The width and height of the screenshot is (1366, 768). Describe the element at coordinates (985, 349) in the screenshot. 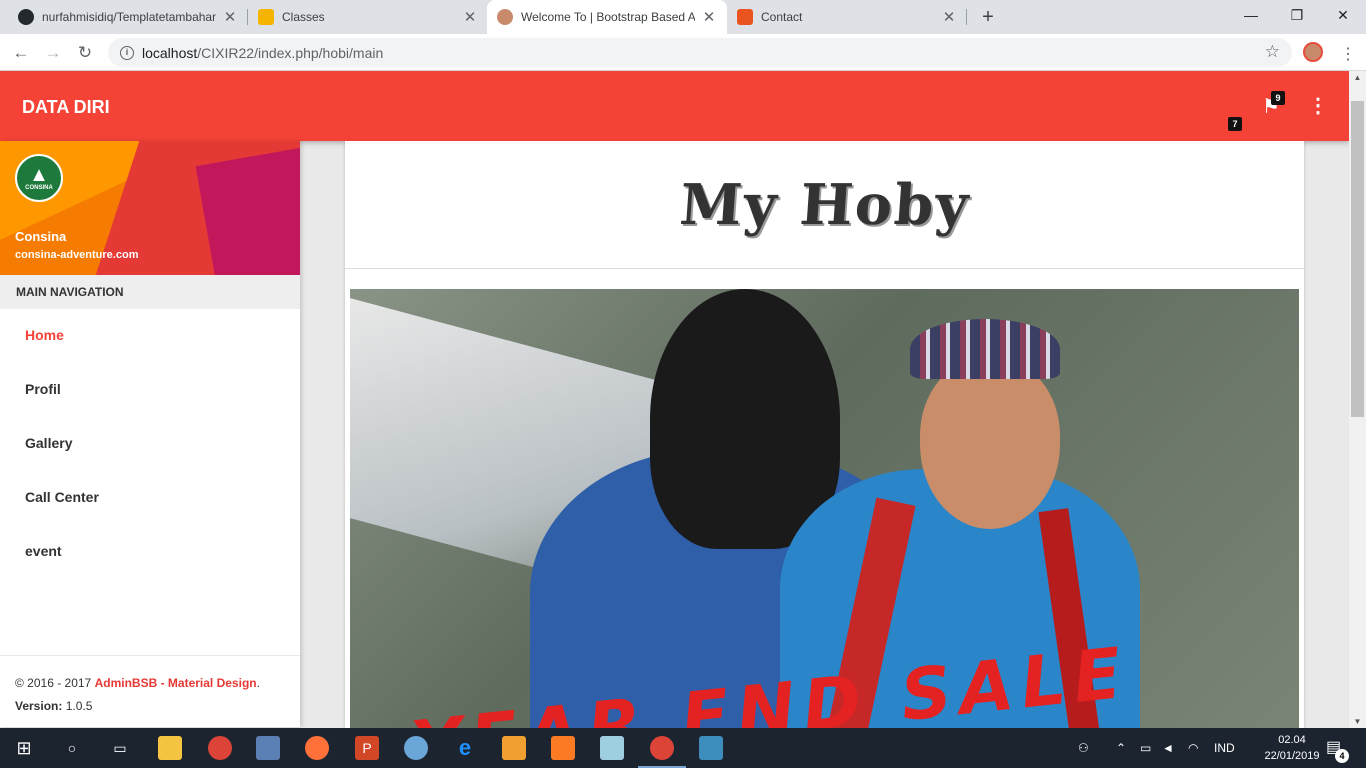

I see `photo-headband` at that location.